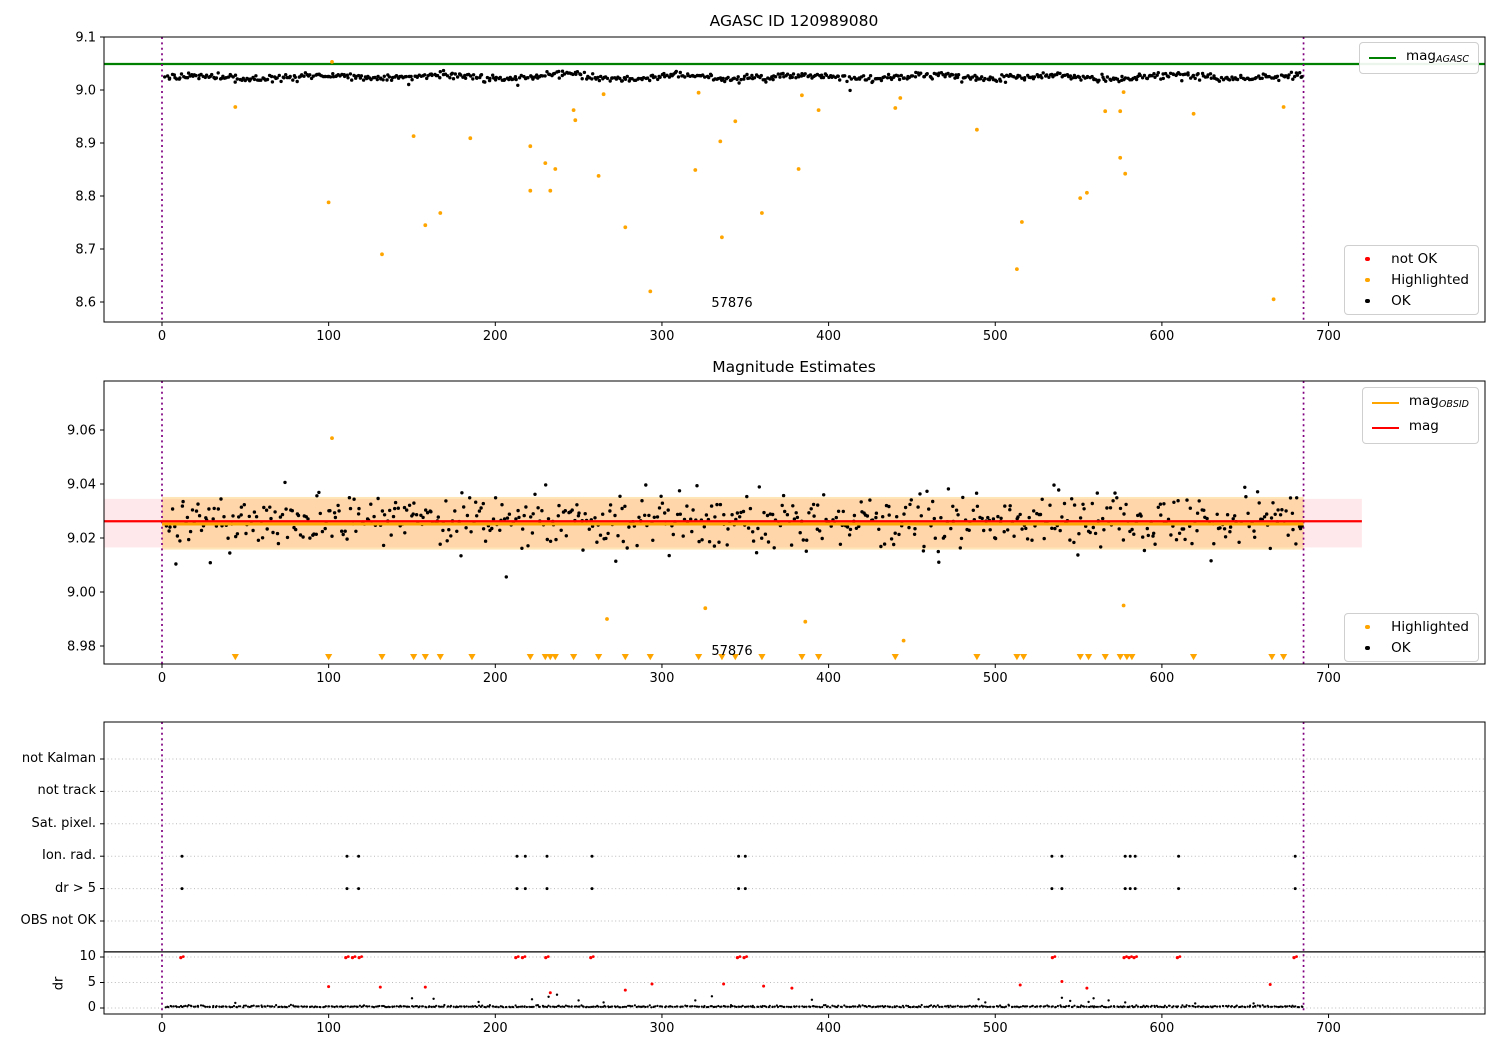  What do you see at coordinates (81, 485) in the screenshot?
I see `svg-text: 9.04` at bounding box center [81, 485].